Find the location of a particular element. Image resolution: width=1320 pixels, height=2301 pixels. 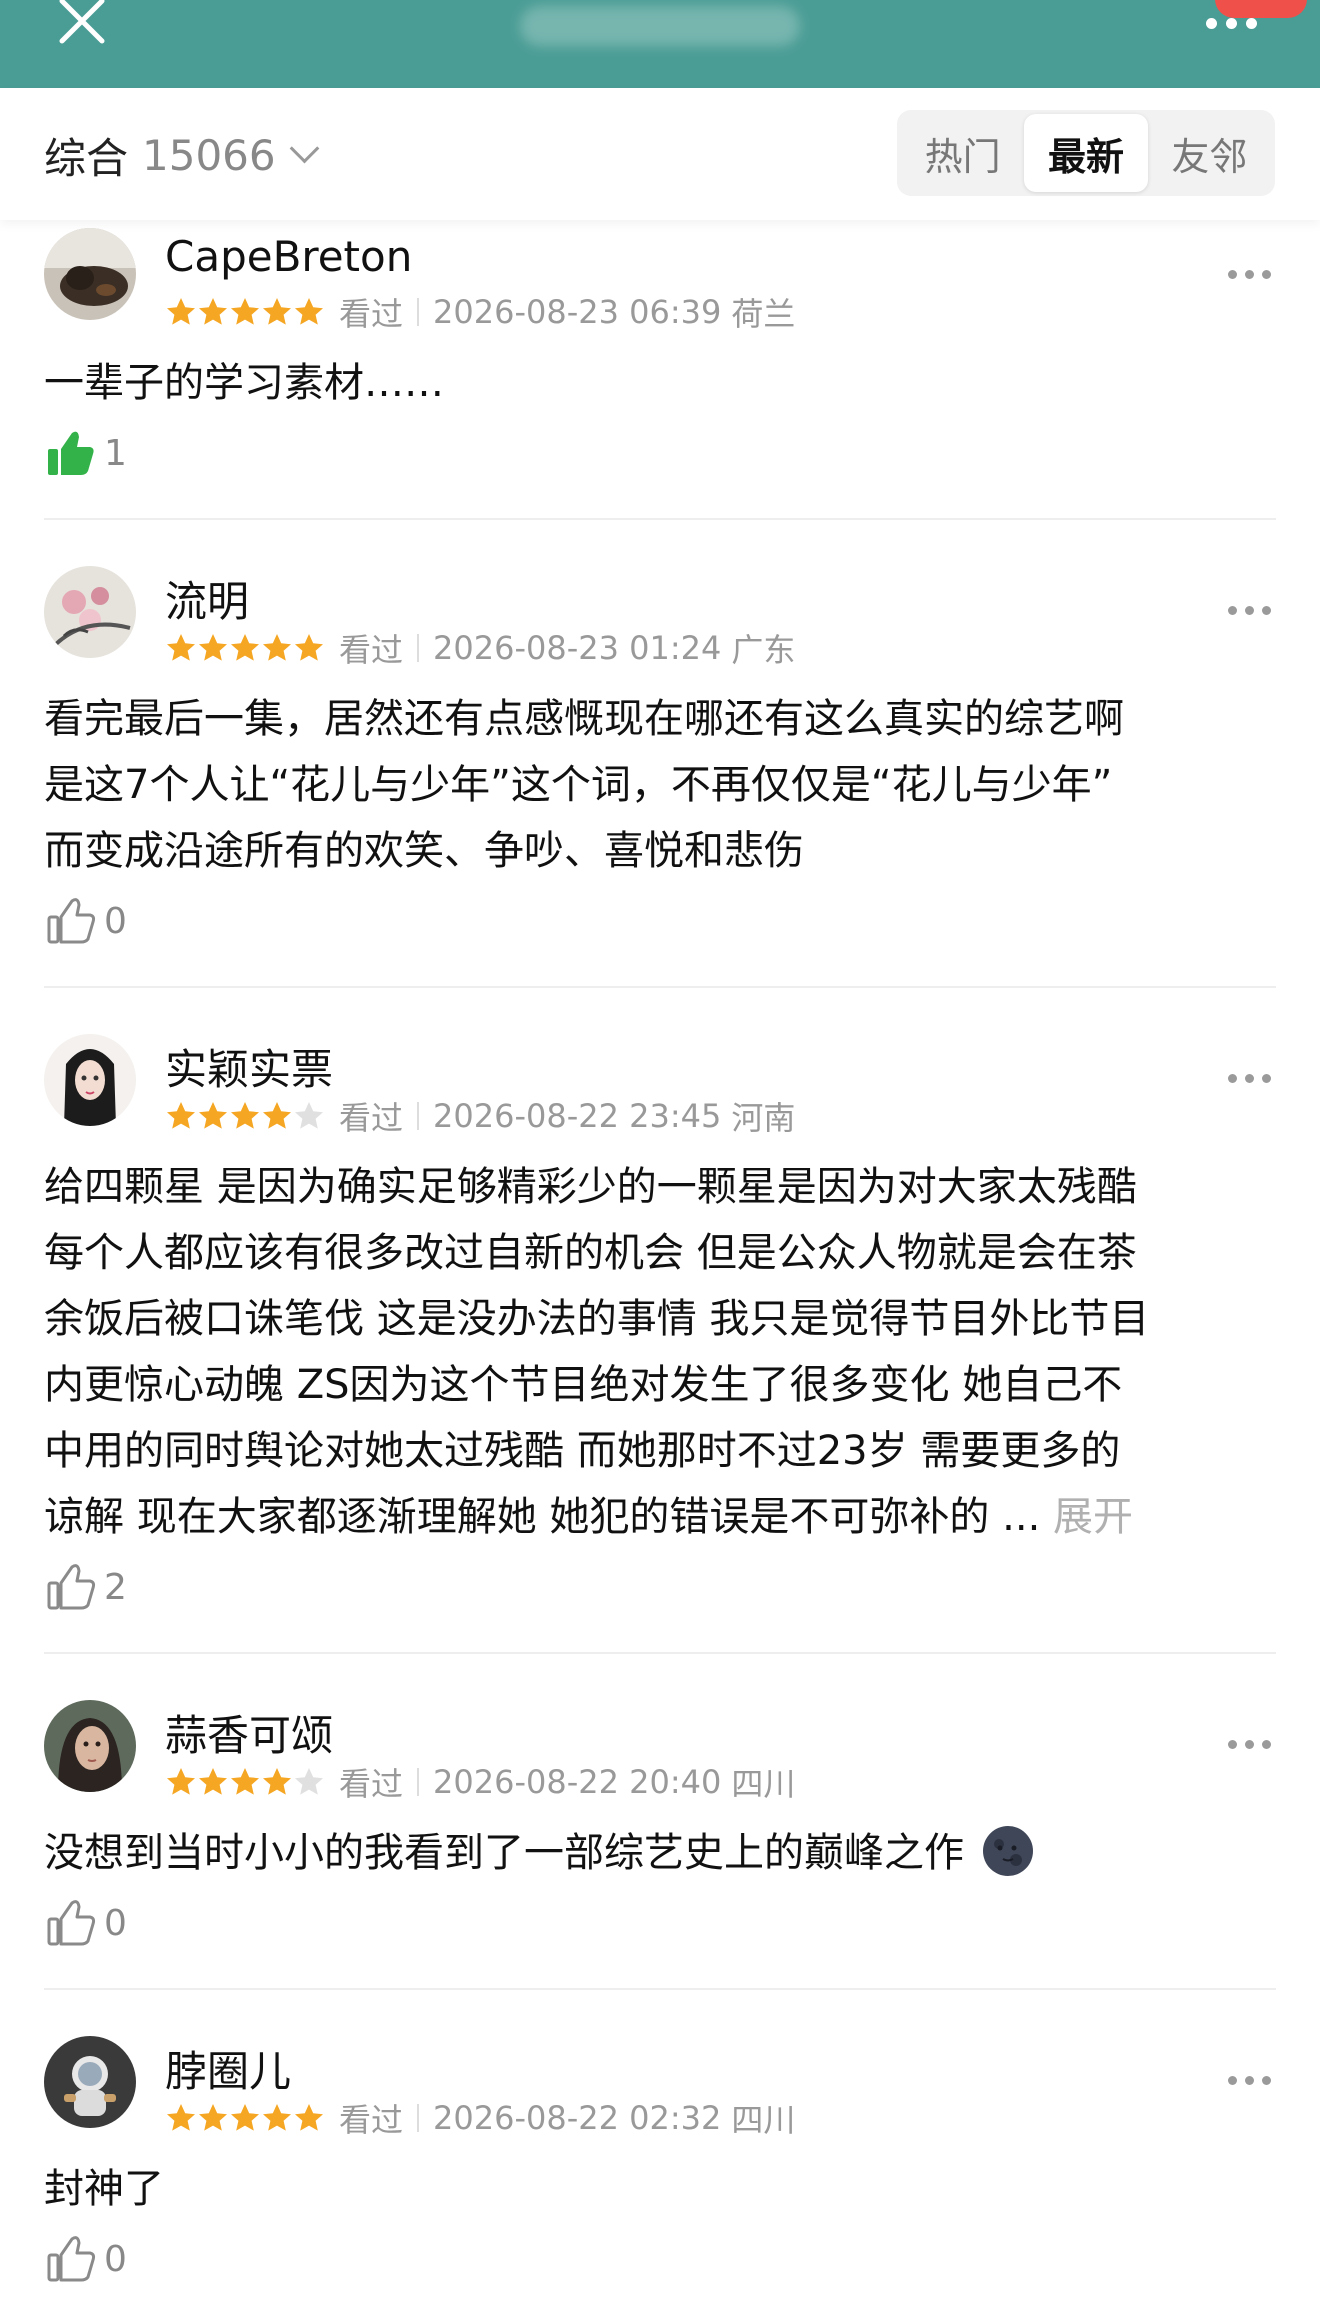

review-meta: 看过 2026-08-22 02:32 四川 is located at coordinates (480, 2119).